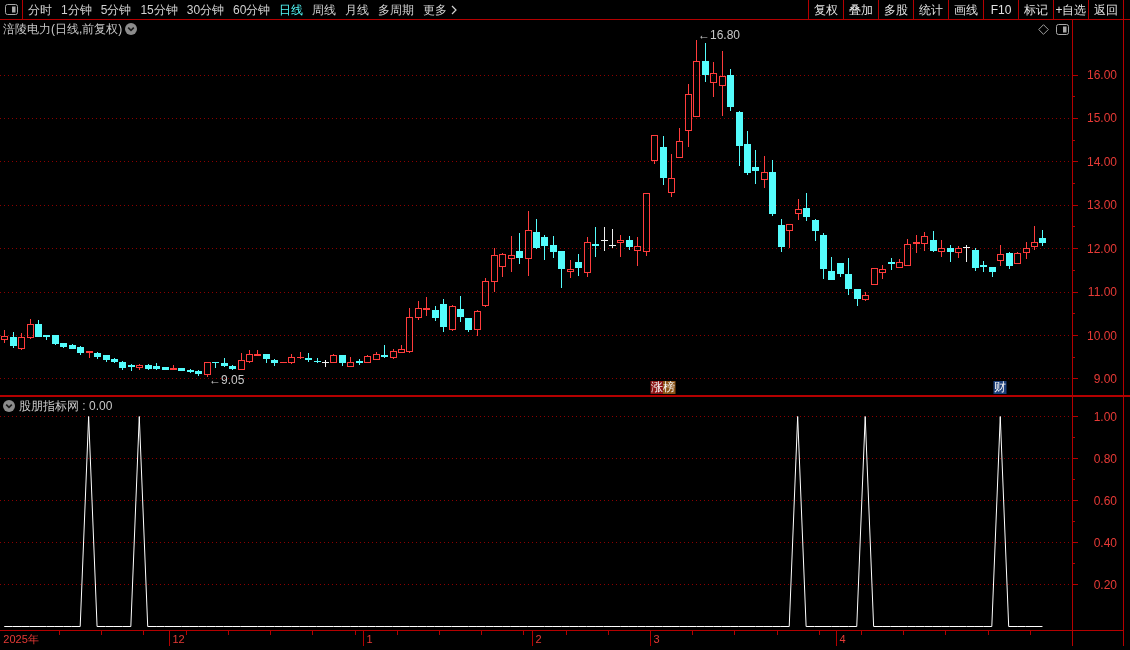  I want to click on toolbar-button: 标记, so click(1035, 9).